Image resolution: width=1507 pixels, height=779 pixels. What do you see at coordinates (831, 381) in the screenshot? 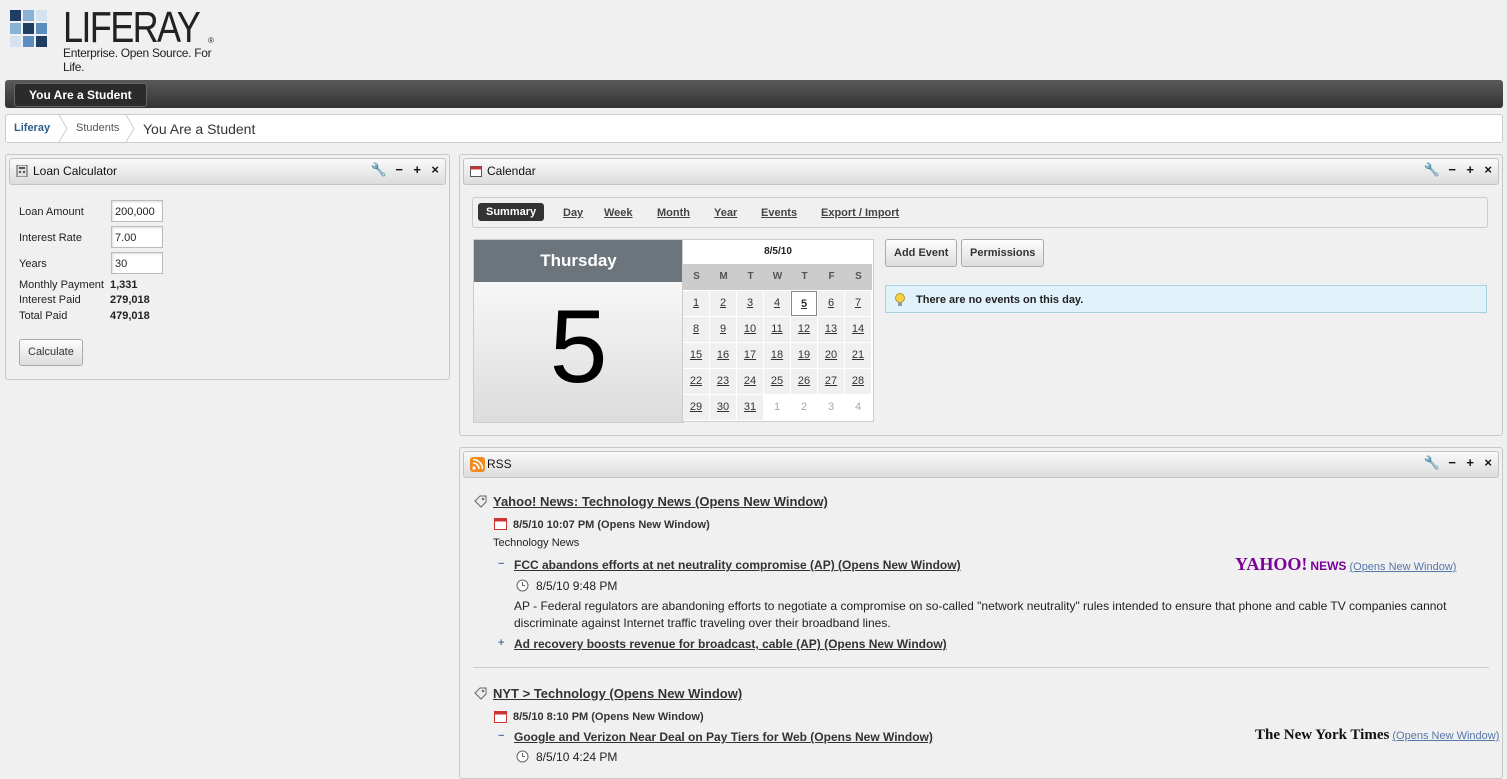
I see `calendar-day: 27` at bounding box center [831, 381].